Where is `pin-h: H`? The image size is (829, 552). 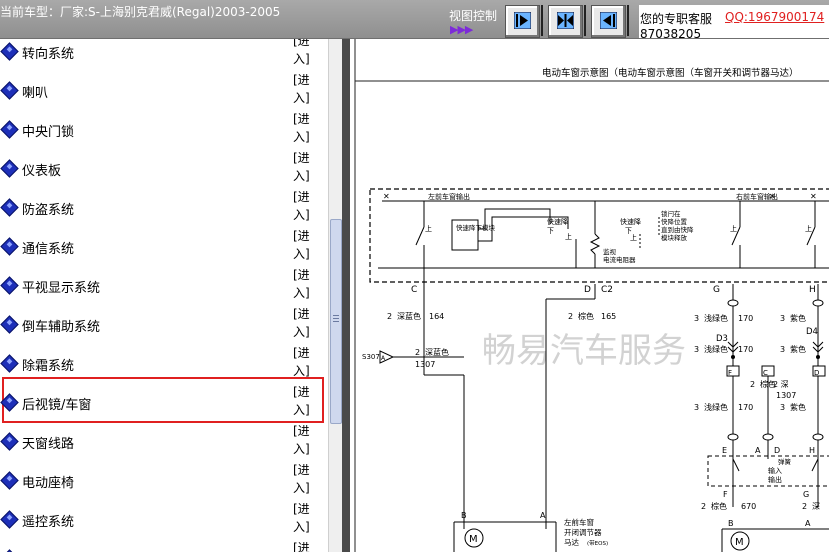 pin-h: H is located at coordinates (812, 290).